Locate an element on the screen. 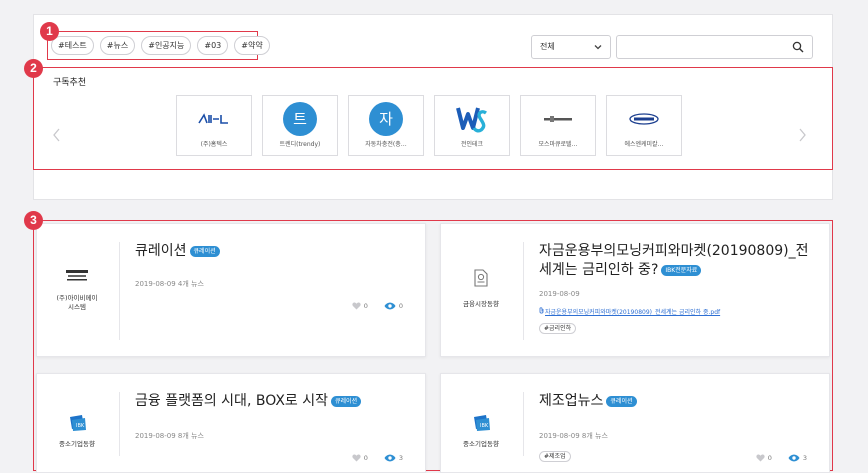  company-logo: 자 is located at coordinates (386, 119).